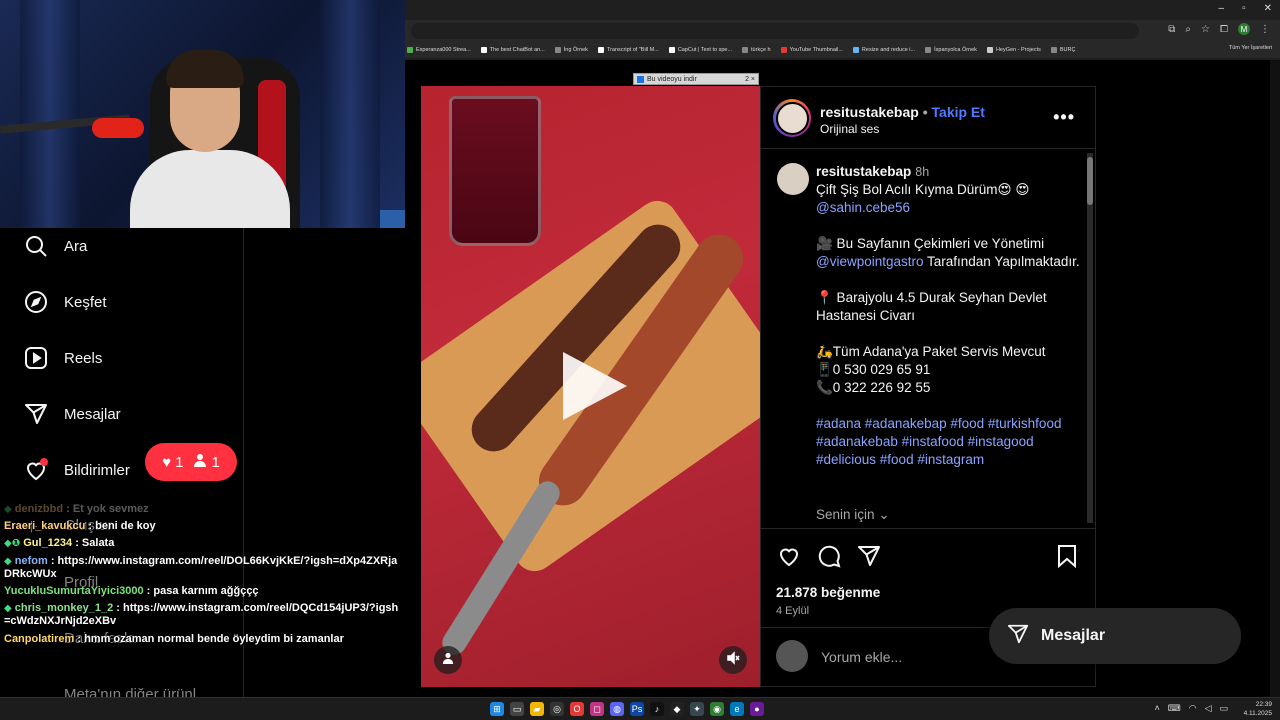  What do you see at coordinates (1265, 29) in the screenshot?
I see `menu-icon: ⋮` at bounding box center [1265, 29].